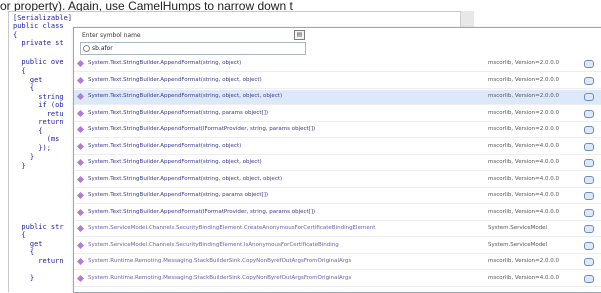  What do you see at coordinates (86, 48) in the screenshot?
I see `search-icon` at bounding box center [86, 48].